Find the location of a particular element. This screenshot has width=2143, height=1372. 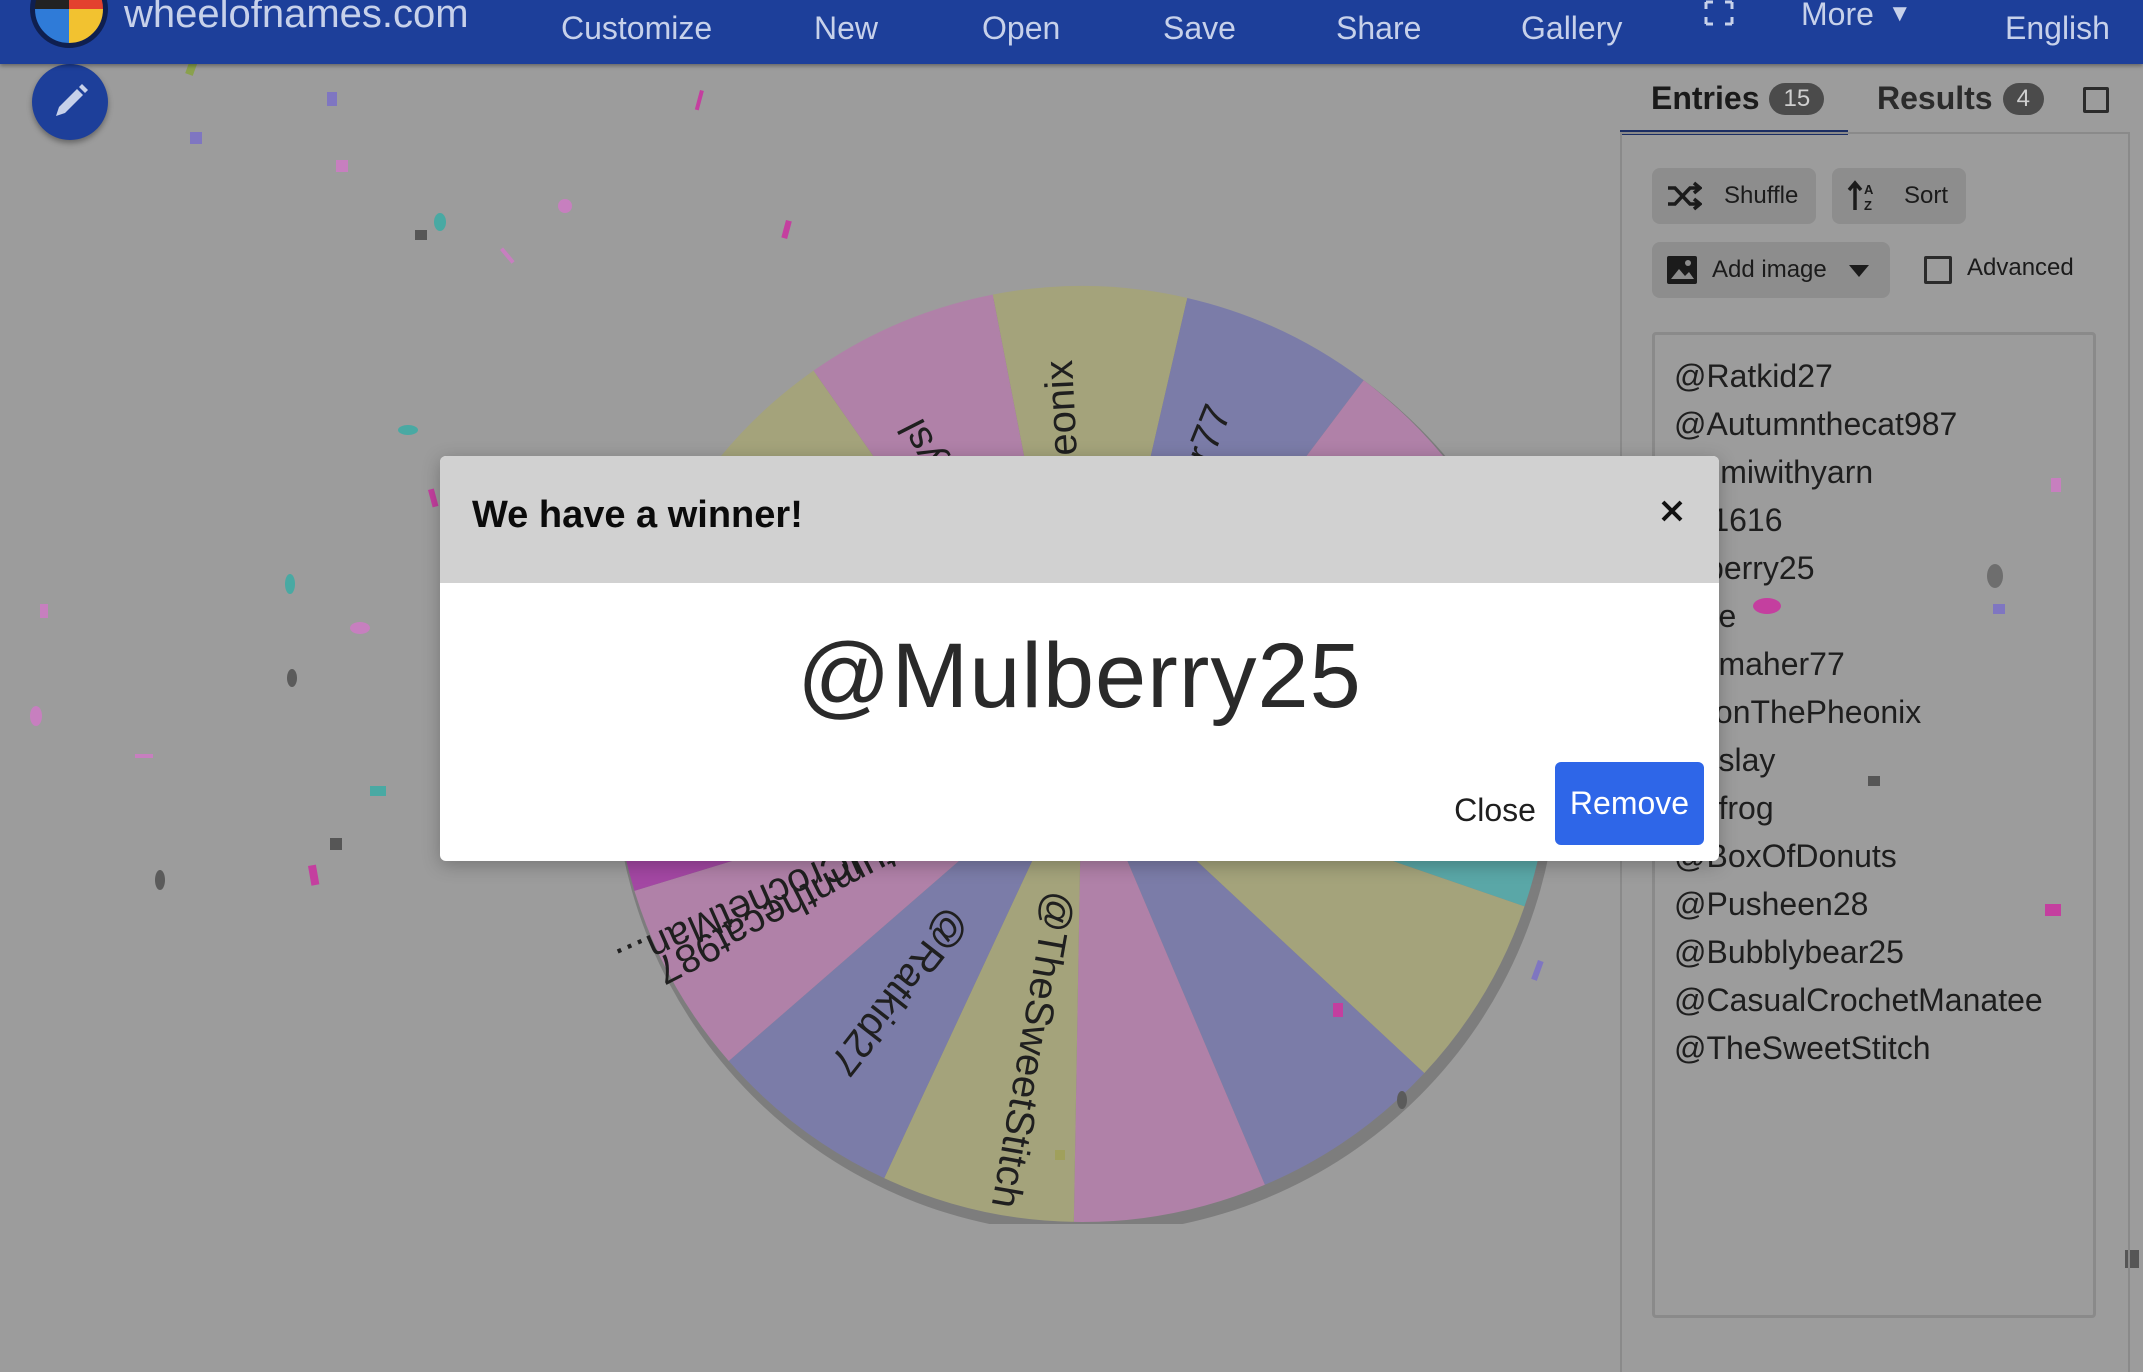

hide-panel-checkbox is located at coordinates (2096, 100).